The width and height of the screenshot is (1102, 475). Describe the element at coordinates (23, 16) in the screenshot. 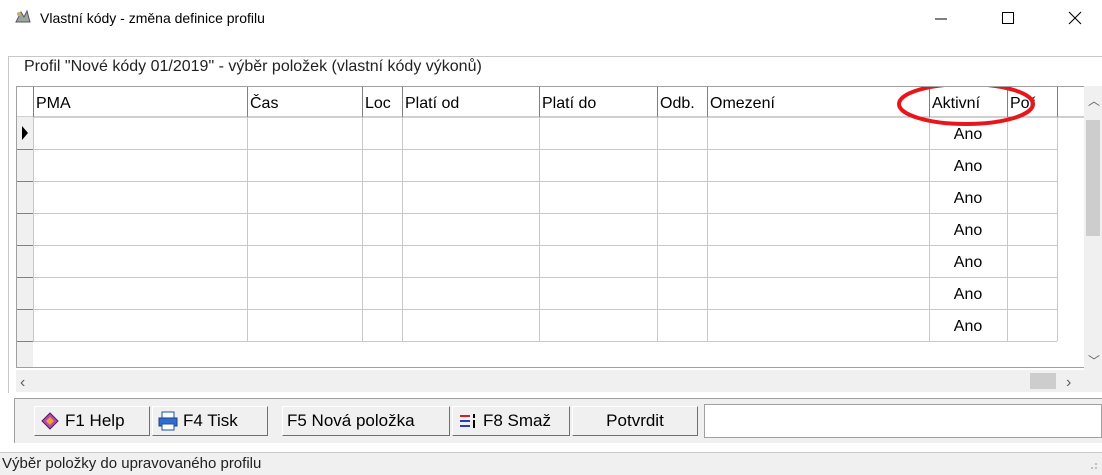

I see `app-icon` at that location.